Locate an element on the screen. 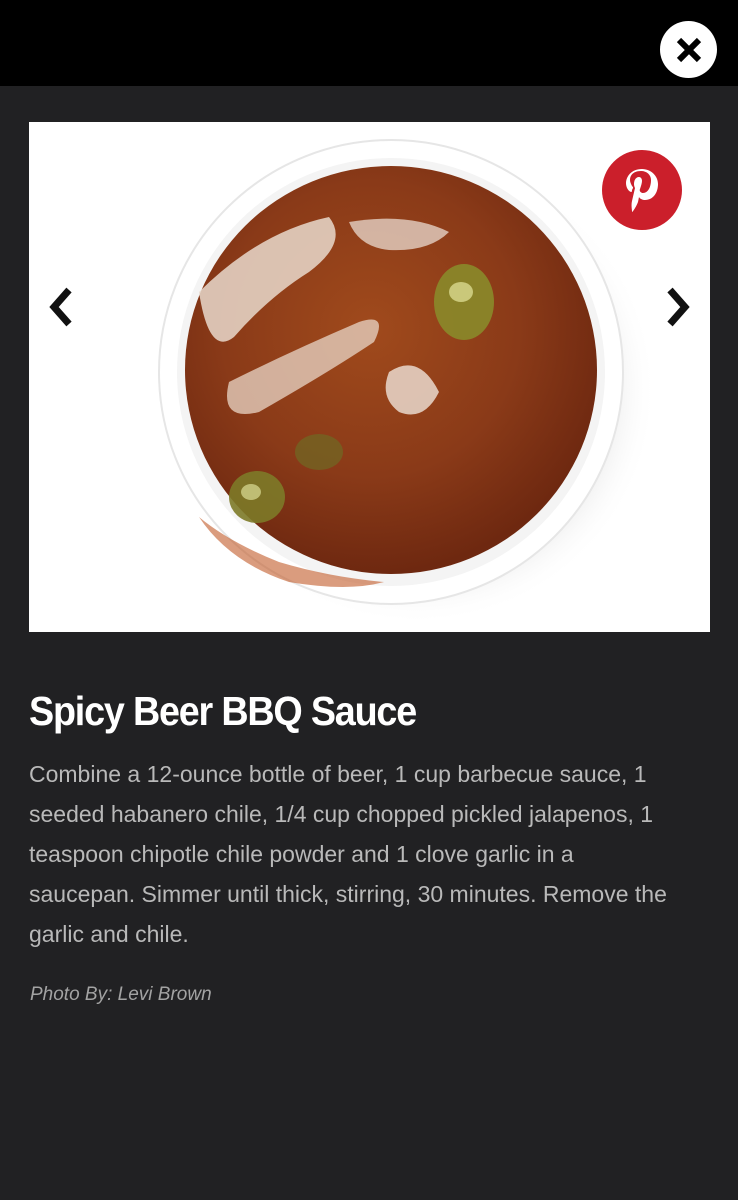 This screenshot has height=1200, width=738. next-slide-button is located at coordinates (678, 307).